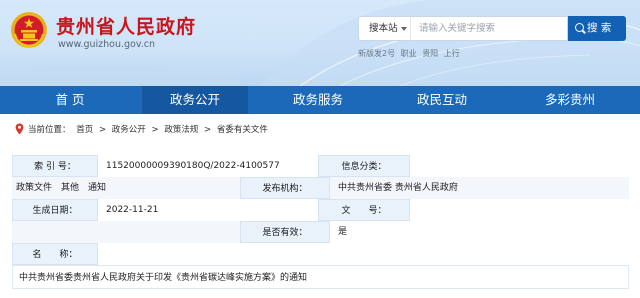  I want to click on date-value: 2022-11-21, so click(208, 210).